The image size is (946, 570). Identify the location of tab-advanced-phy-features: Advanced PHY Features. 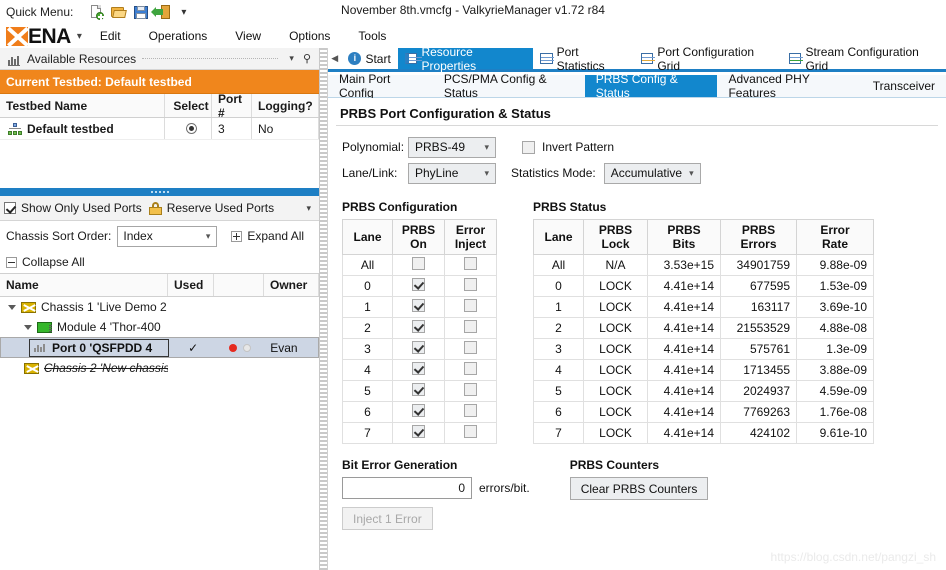
(789, 86).